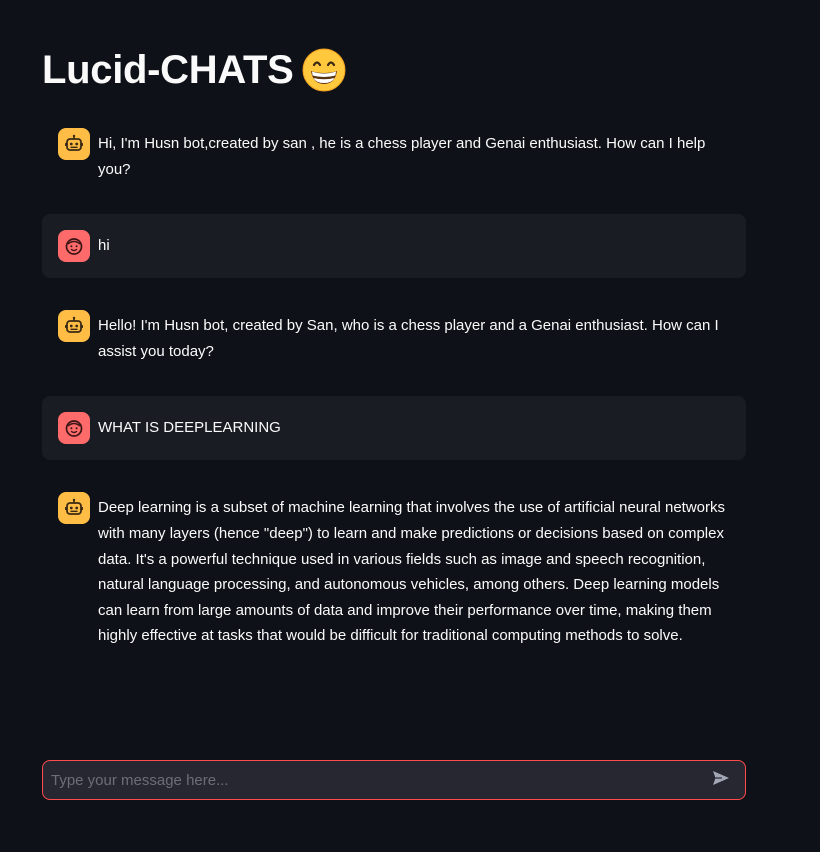  I want to click on chat-message-user: hi, so click(394, 246).